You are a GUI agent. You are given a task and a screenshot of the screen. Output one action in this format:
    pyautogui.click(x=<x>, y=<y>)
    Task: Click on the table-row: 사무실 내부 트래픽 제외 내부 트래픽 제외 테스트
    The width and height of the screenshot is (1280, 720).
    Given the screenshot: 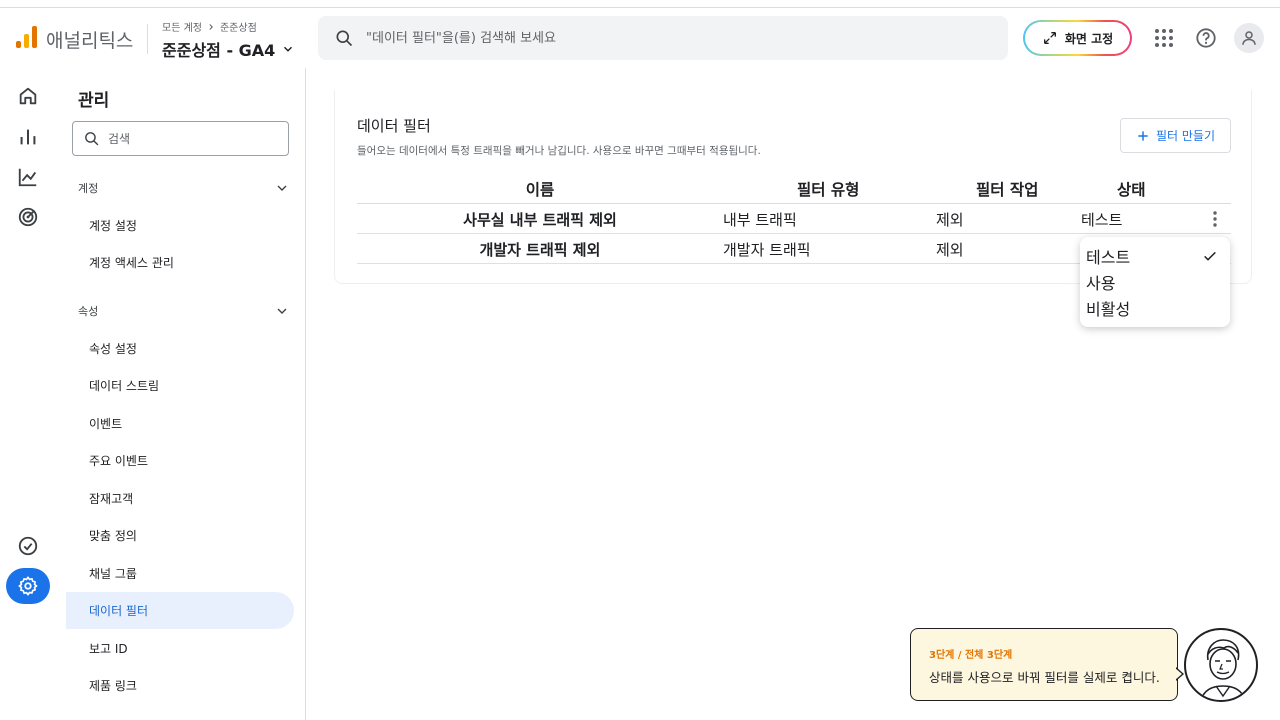 What is the action you would take?
    pyautogui.click(x=794, y=219)
    